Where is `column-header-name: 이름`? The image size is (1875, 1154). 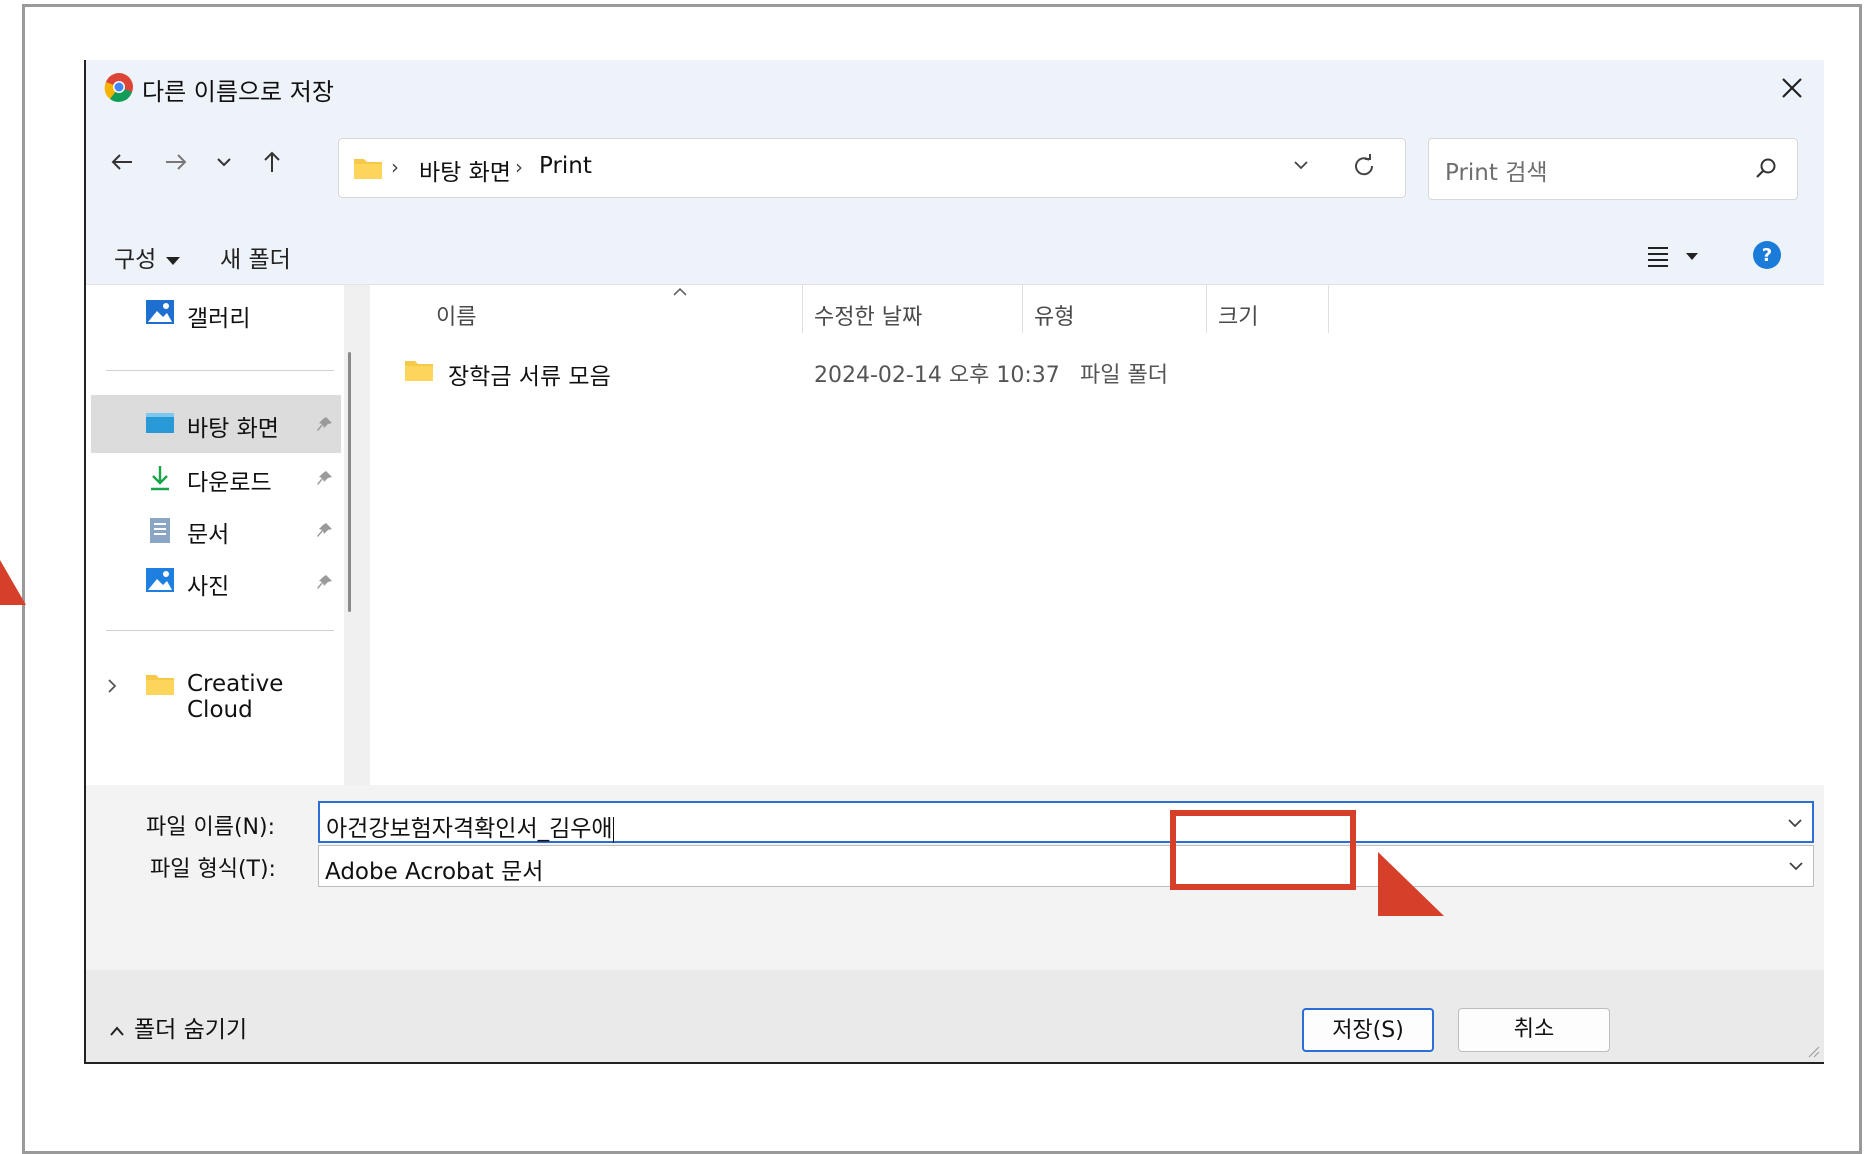
column-header-name: 이름 is located at coordinates (456, 315).